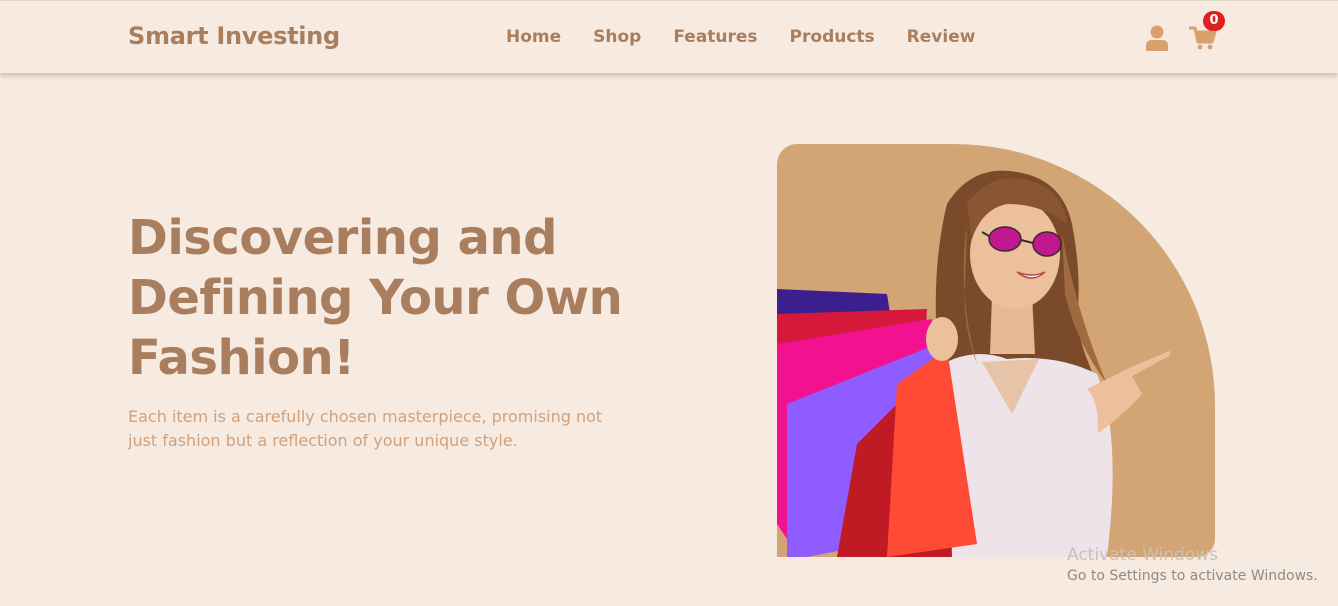  I want to click on user-icon, so click(1157, 38).